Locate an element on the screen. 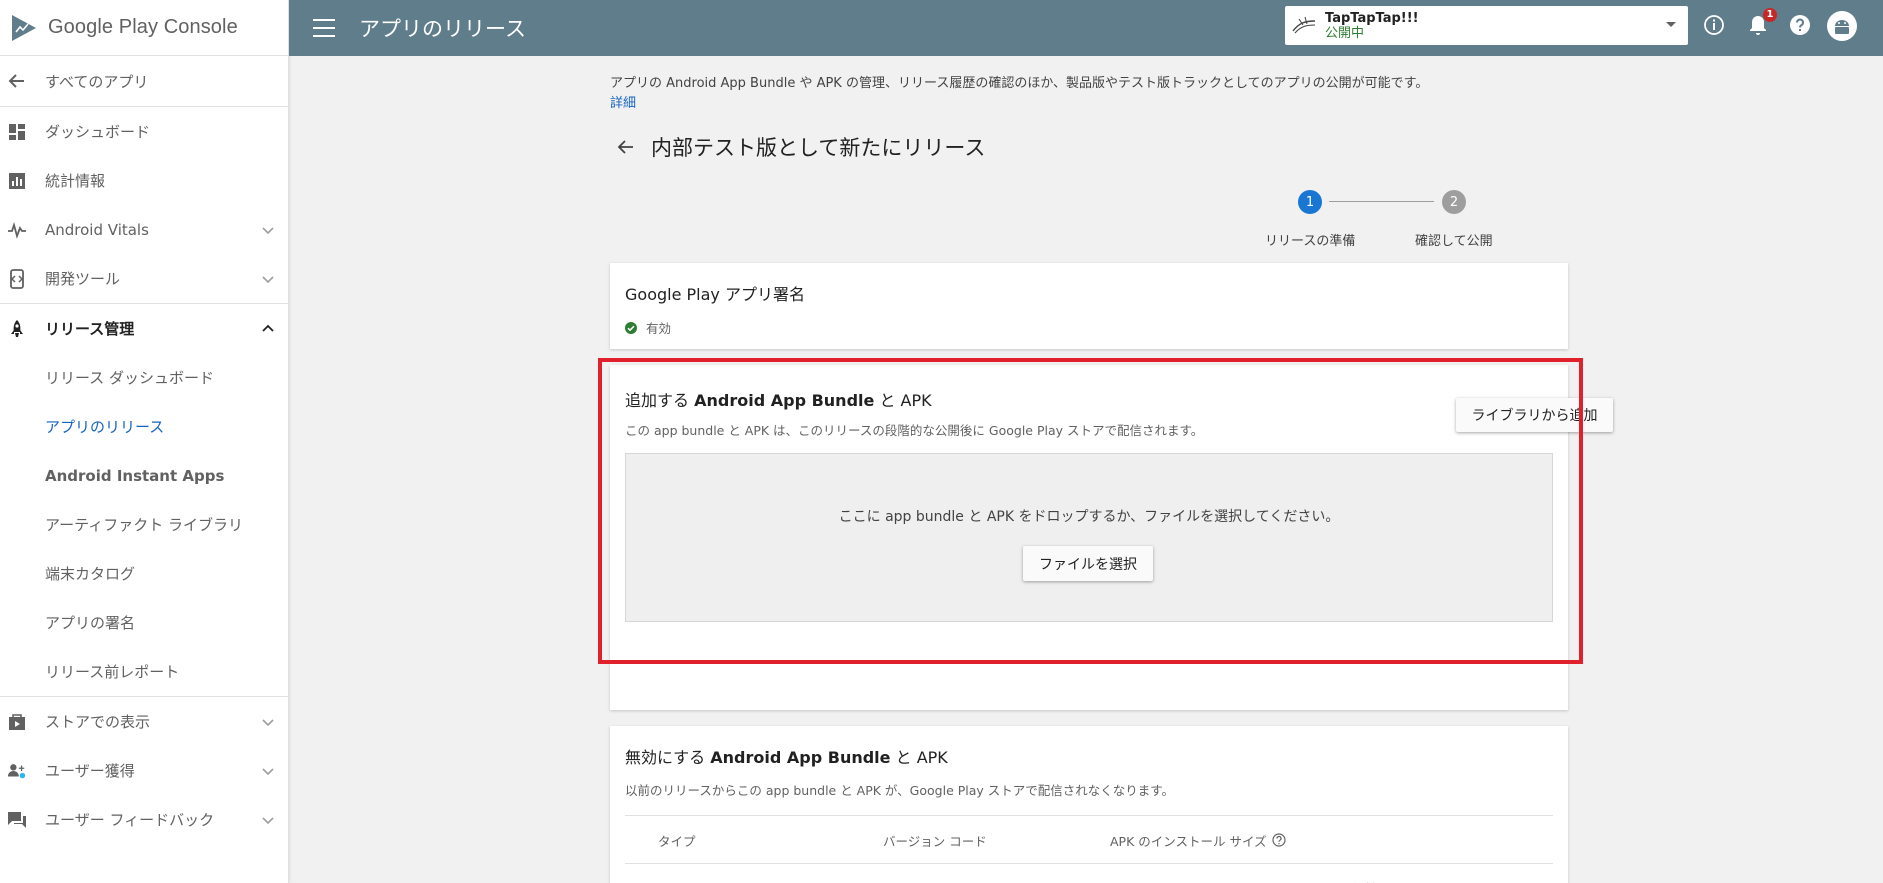  column-header-size-label: APK のインストール サイズ is located at coordinates (1188, 841).